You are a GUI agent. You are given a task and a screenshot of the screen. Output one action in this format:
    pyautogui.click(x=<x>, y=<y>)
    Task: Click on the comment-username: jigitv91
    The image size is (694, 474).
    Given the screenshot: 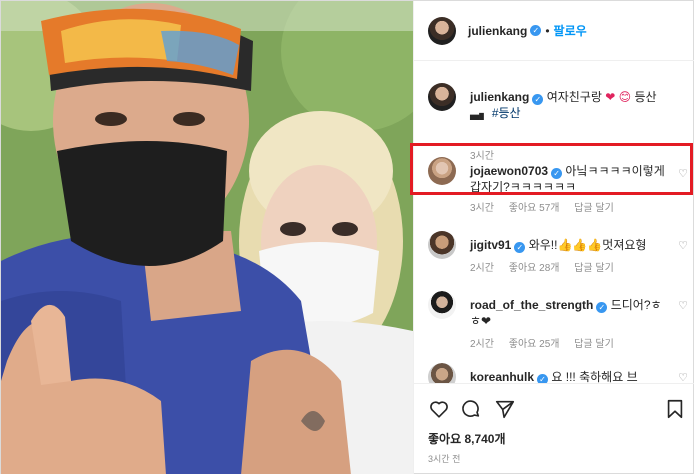 What is the action you would take?
    pyautogui.click(x=490, y=245)
    